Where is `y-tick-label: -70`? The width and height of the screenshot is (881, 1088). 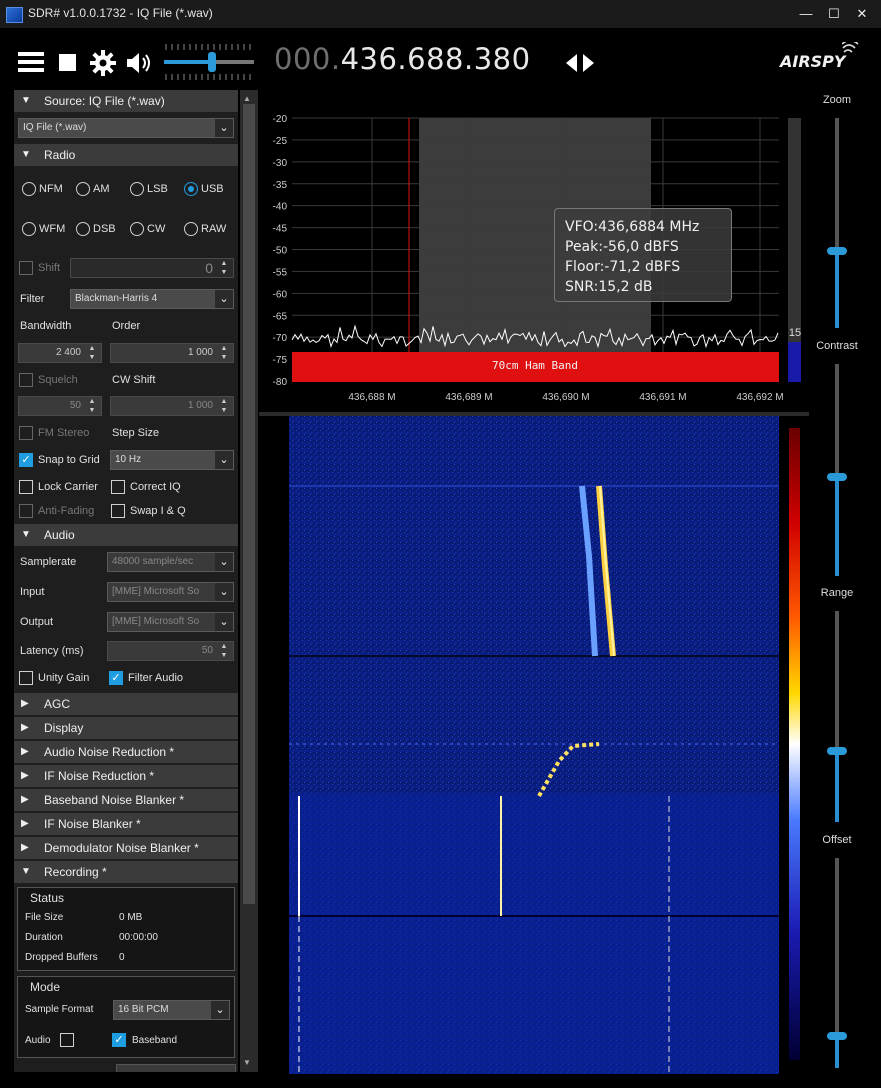
y-tick-label: -70 is located at coordinates (280, 338).